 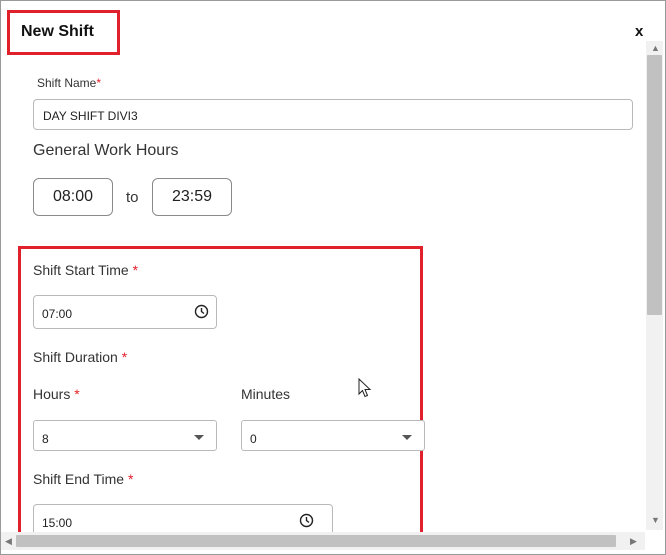 What do you see at coordinates (316, 541) in the screenshot?
I see `horizontal-scroll-thumb` at bounding box center [316, 541].